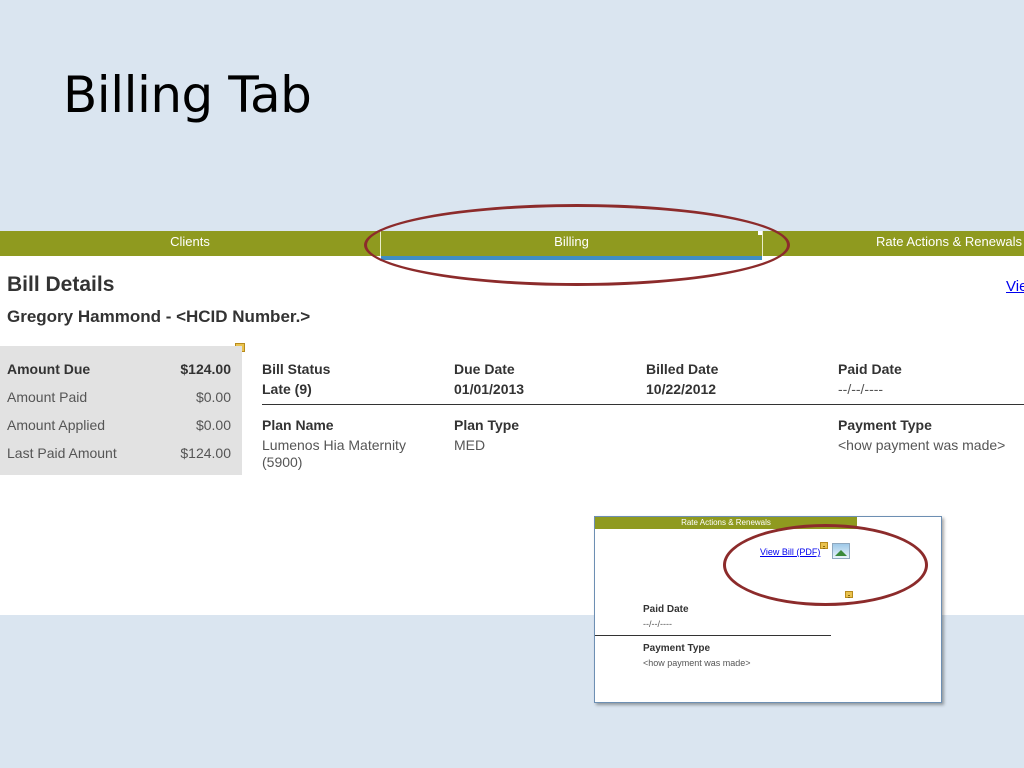  I want to click on inset-payment-type-label: Payment Type, so click(677, 648).